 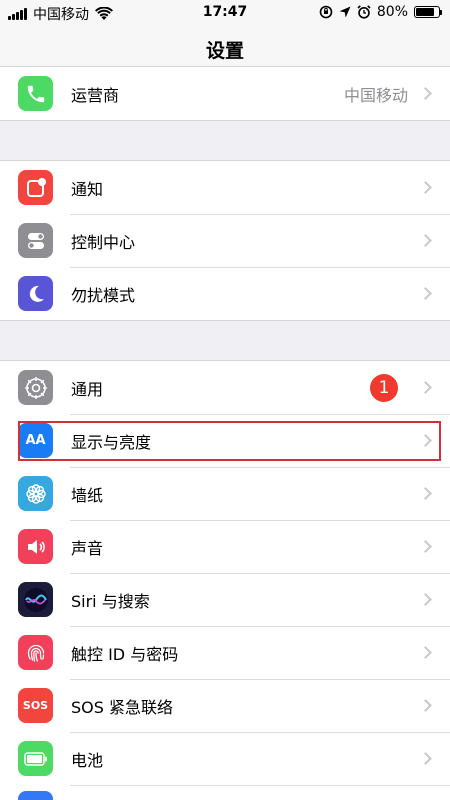 I want to click on settings-row-label: 通知, so click(x=87, y=189).